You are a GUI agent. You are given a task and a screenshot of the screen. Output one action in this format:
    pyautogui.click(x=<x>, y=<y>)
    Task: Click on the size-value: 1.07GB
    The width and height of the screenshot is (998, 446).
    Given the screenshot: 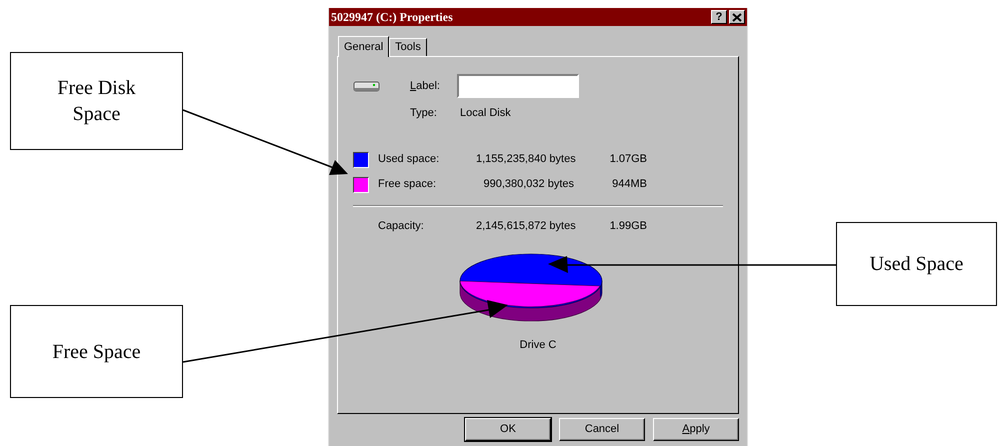 What is the action you would take?
    pyautogui.click(x=627, y=160)
    